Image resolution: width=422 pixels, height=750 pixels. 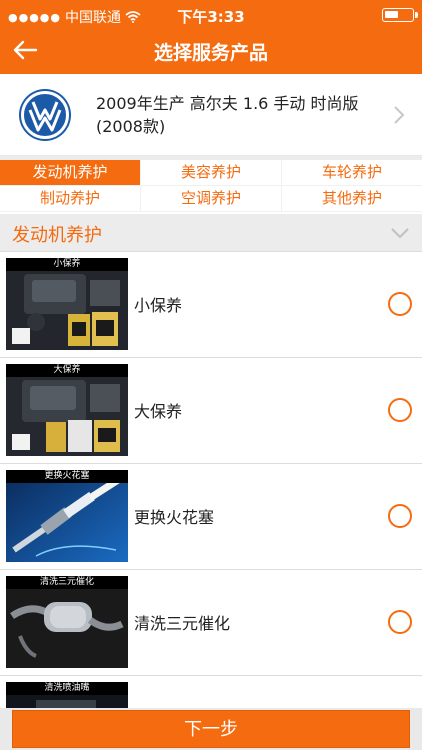 I want to click on injector-image: 清洗喷油嘴, so click(x=67, y=695).